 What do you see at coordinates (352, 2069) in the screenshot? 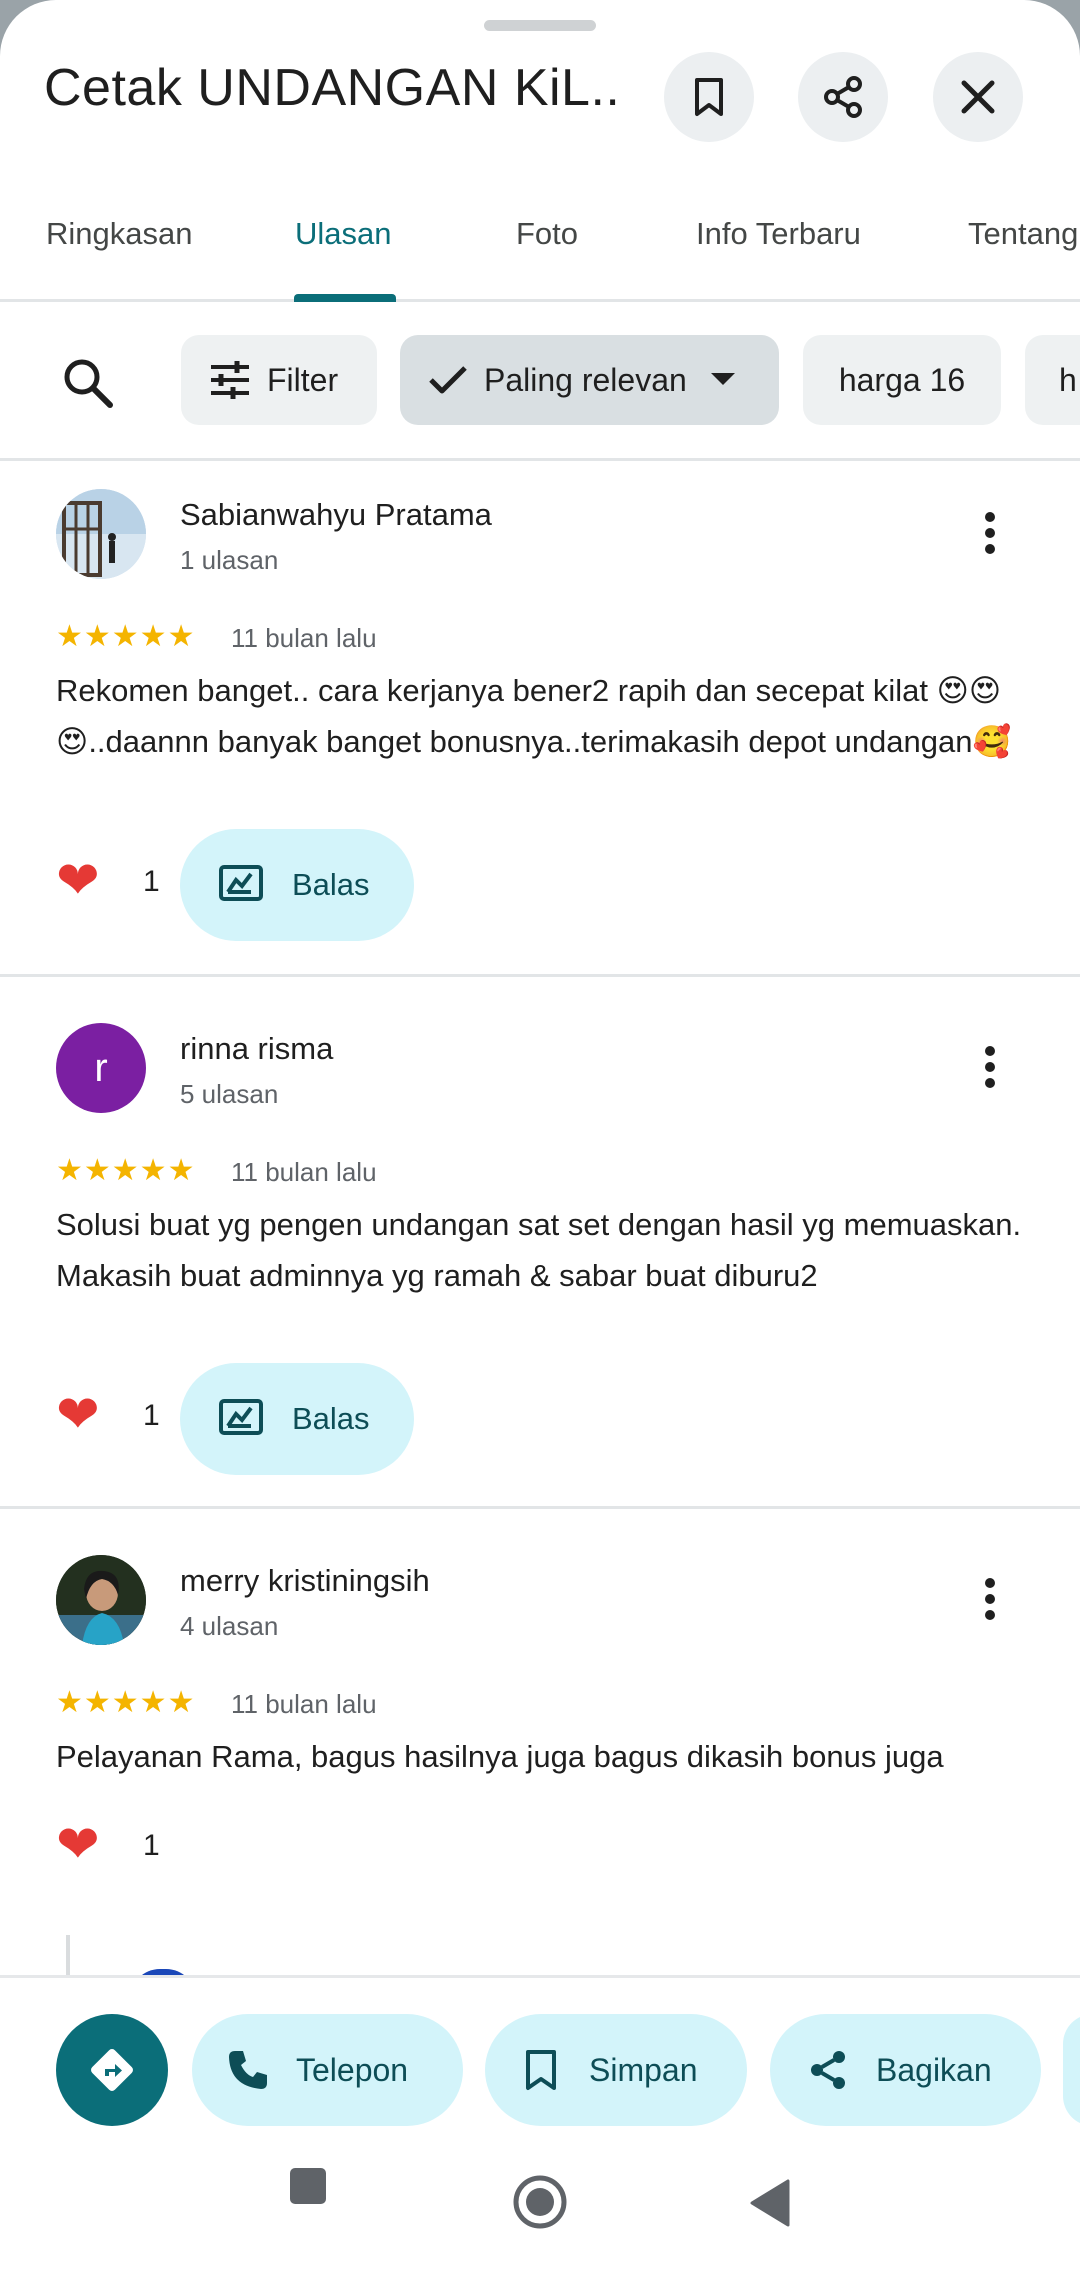
I see `call-button-label: Telepon` at bounding box center [352, 2069].